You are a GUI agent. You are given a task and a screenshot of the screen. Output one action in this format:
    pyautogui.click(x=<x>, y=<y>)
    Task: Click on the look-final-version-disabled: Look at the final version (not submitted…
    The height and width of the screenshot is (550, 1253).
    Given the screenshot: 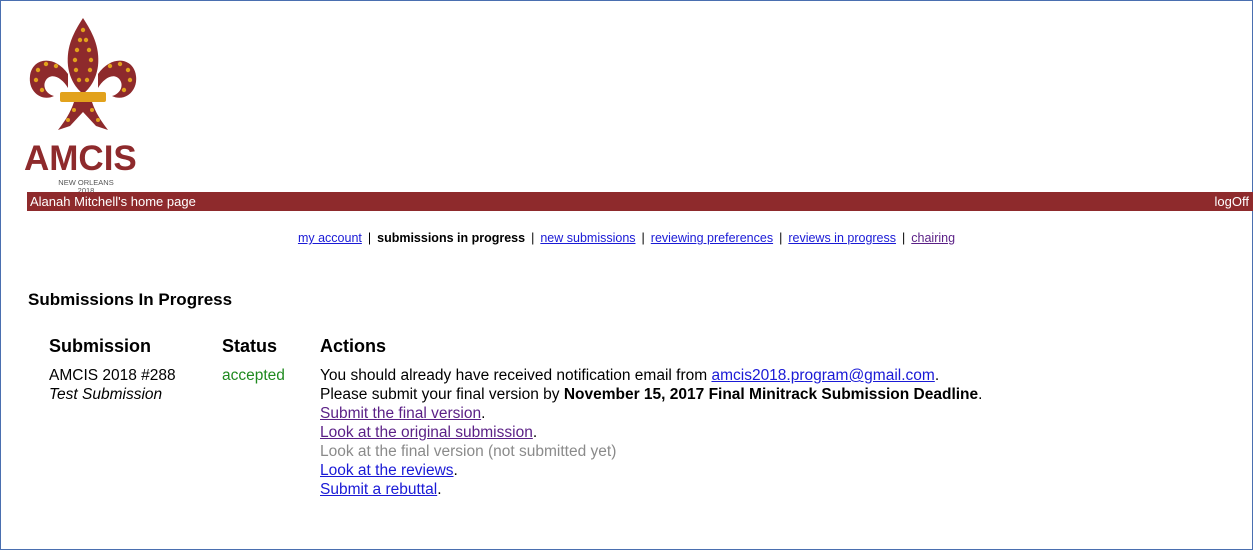 What is the action you would take?
    pyautogui.click(x=468, y=451)
    